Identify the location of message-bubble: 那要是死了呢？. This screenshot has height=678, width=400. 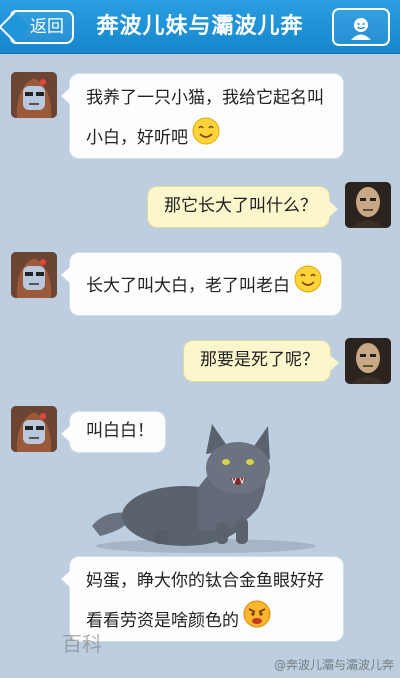
(261, 361).